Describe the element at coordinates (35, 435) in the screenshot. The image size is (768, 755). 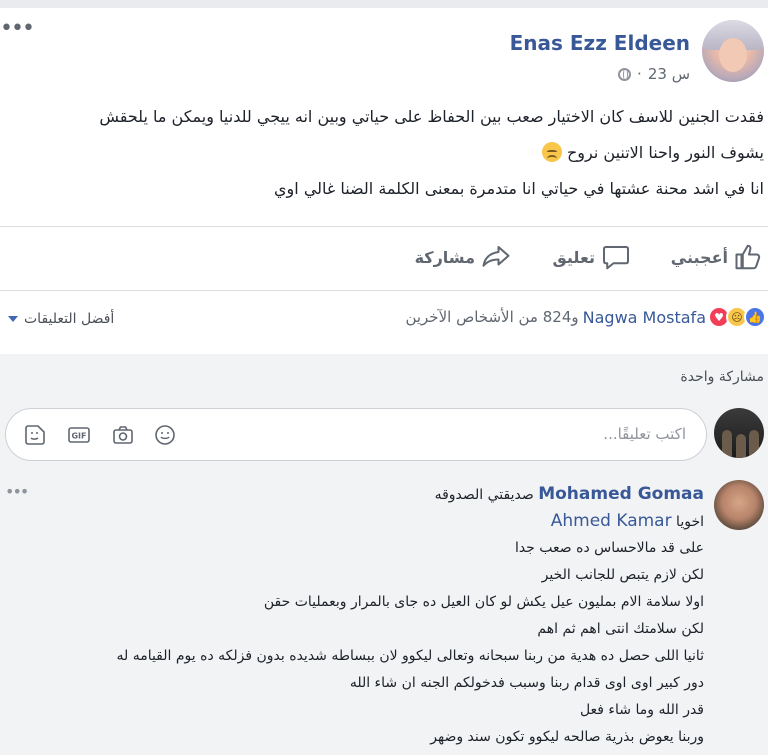
I see `sticker-icon` at that location.